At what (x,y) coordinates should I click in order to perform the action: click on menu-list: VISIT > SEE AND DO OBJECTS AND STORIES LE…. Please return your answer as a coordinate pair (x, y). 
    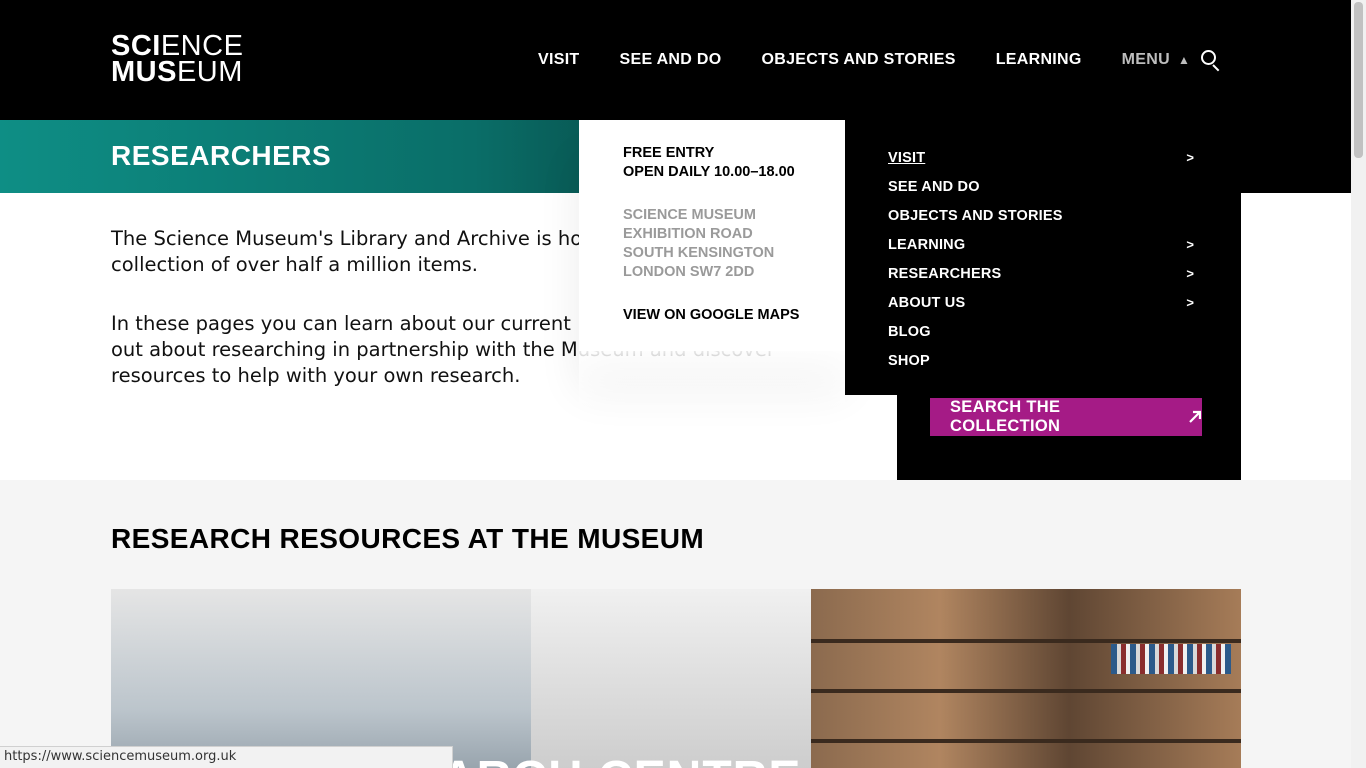
    Looking at the image, I should click on (1043, 259).